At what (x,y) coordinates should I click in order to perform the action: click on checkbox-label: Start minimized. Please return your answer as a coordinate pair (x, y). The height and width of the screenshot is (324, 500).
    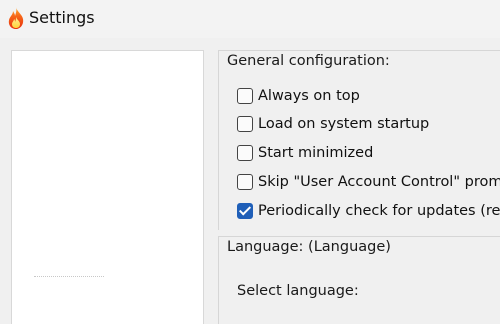
    Looking at the image, I should click on (316, 153).